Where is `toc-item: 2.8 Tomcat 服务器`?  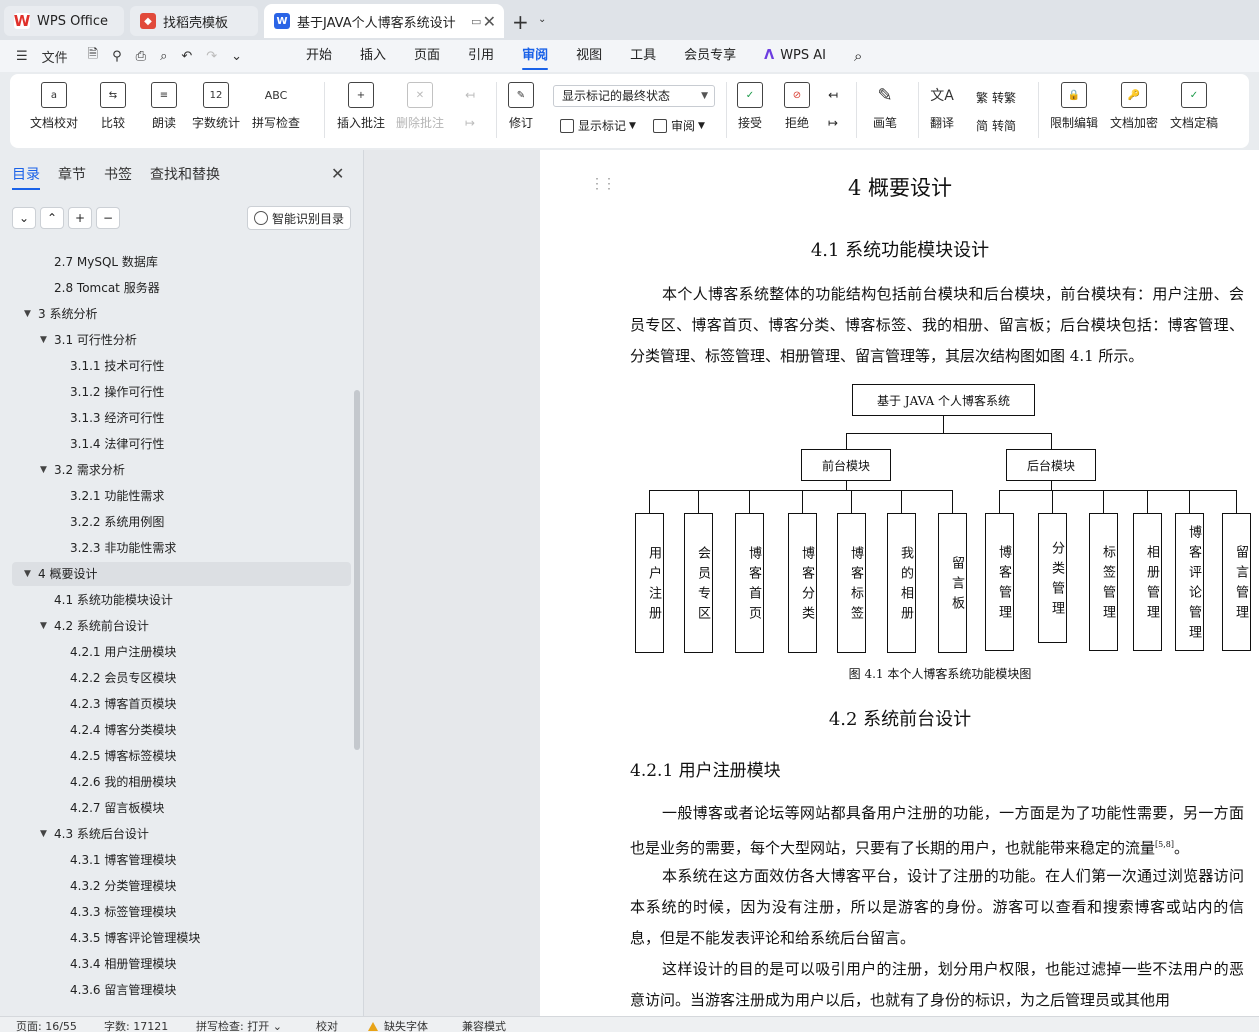
toc-item: 2.8 Tomcat 服务器 is located at coordinates (175, 288).